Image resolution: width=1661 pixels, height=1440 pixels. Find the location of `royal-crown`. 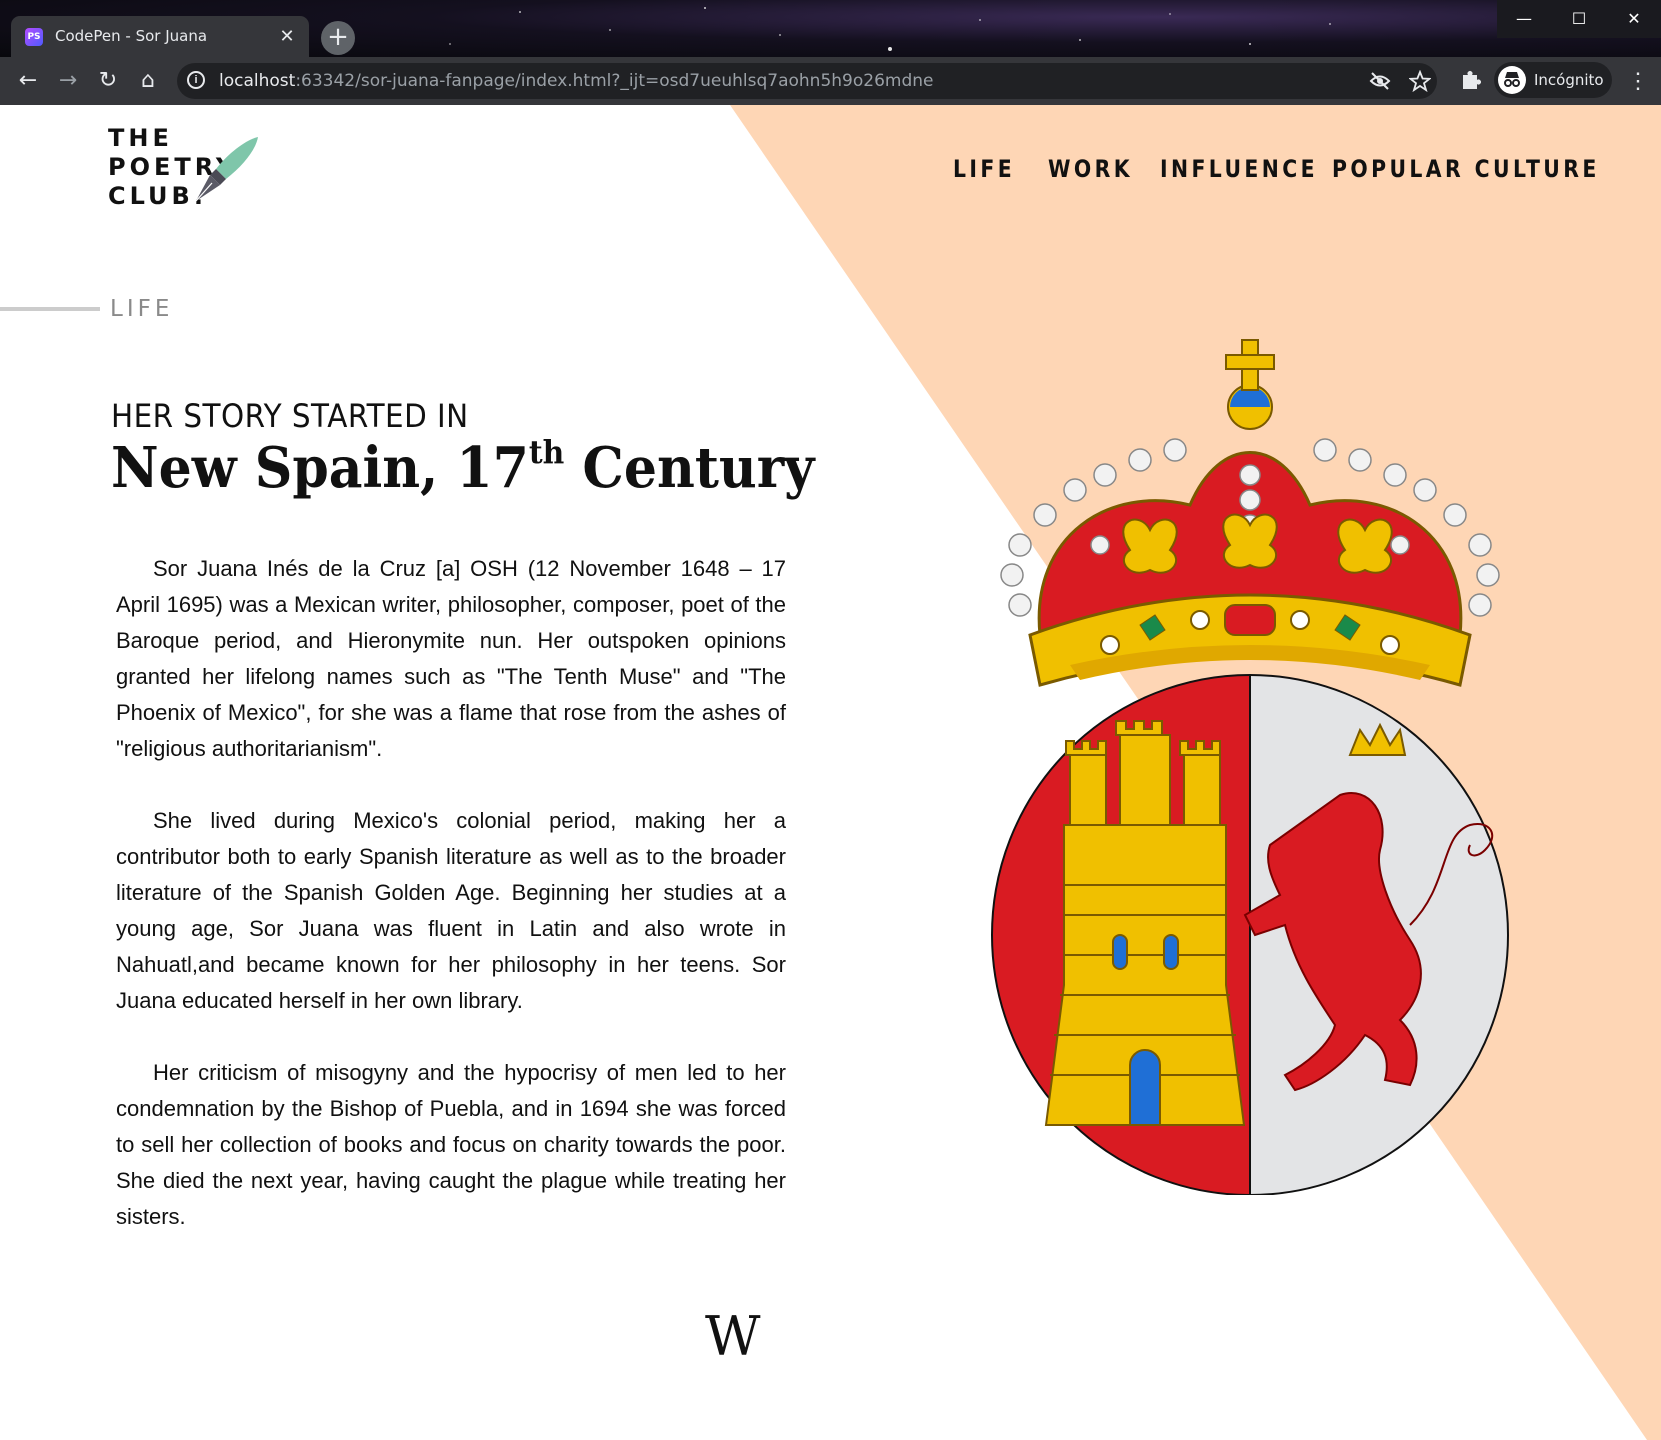

royal-crown is located at coordinates (1250, 513).